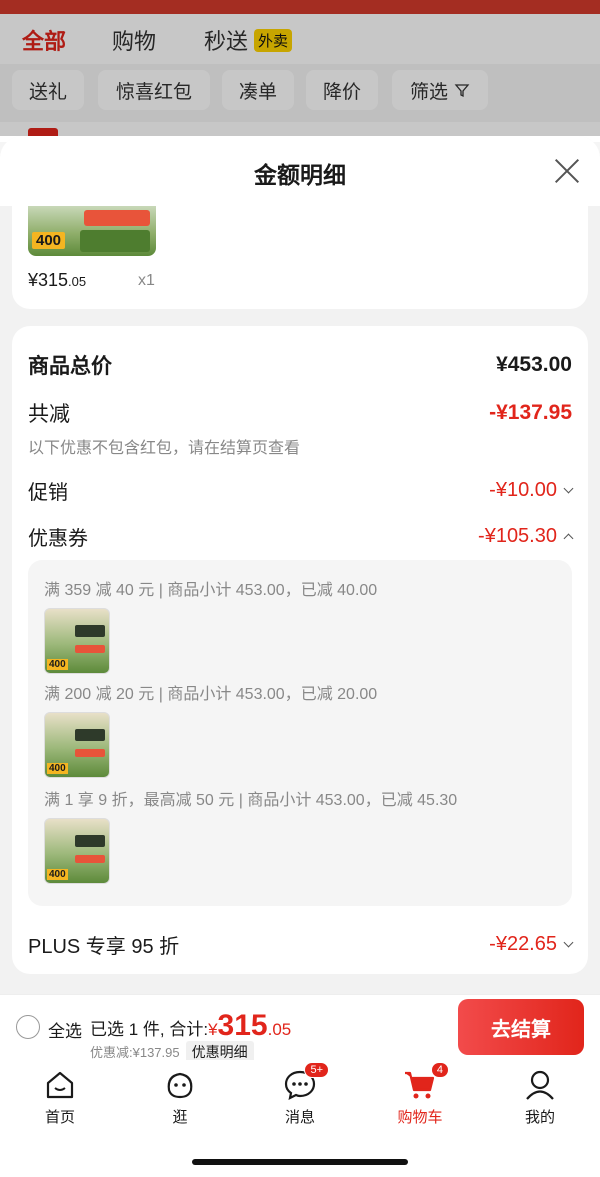 Image resolution: width=600 pixels, height=1177 pixels. Describe the element at coordinates (28, 1027) in the screenshot. I see `select-all-radio` at that location.